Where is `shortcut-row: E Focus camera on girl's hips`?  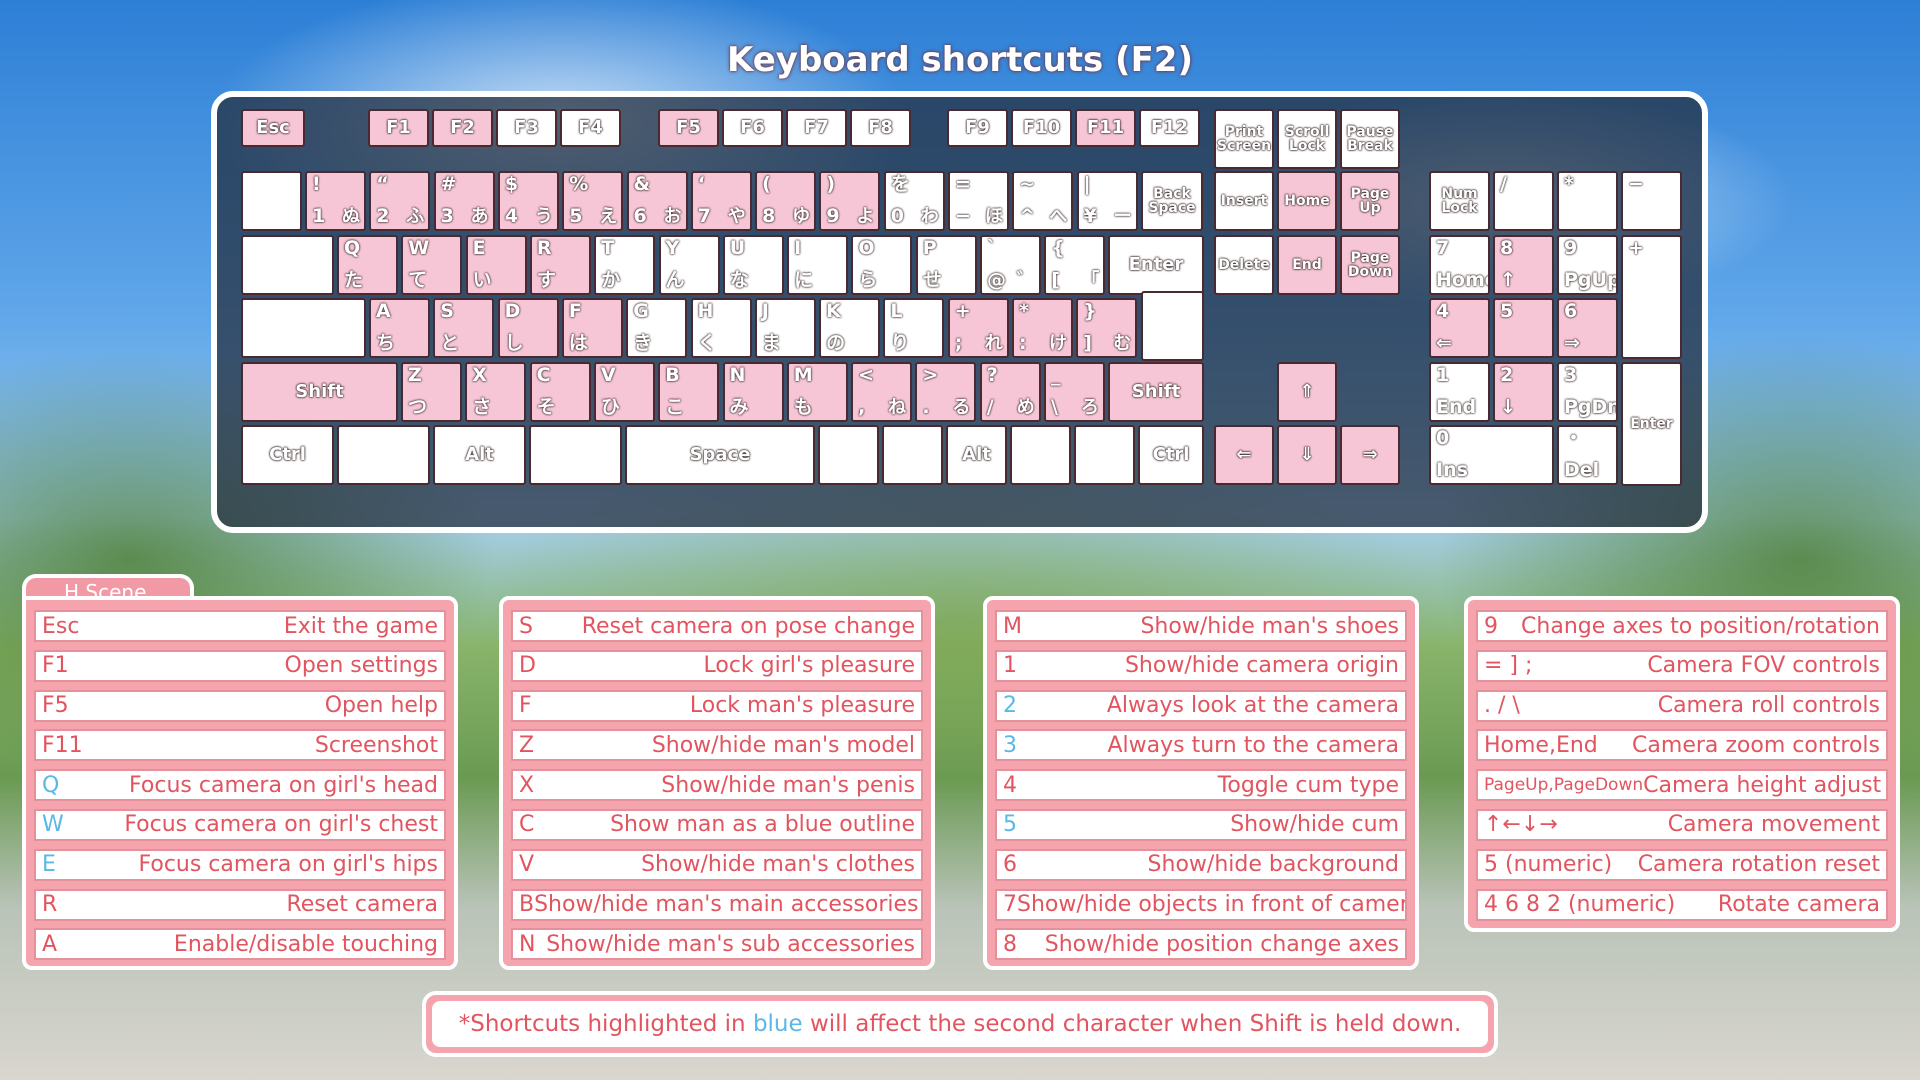 shortcut-row: E Focus camera on girl's hips is located at coordinates (240, 864).